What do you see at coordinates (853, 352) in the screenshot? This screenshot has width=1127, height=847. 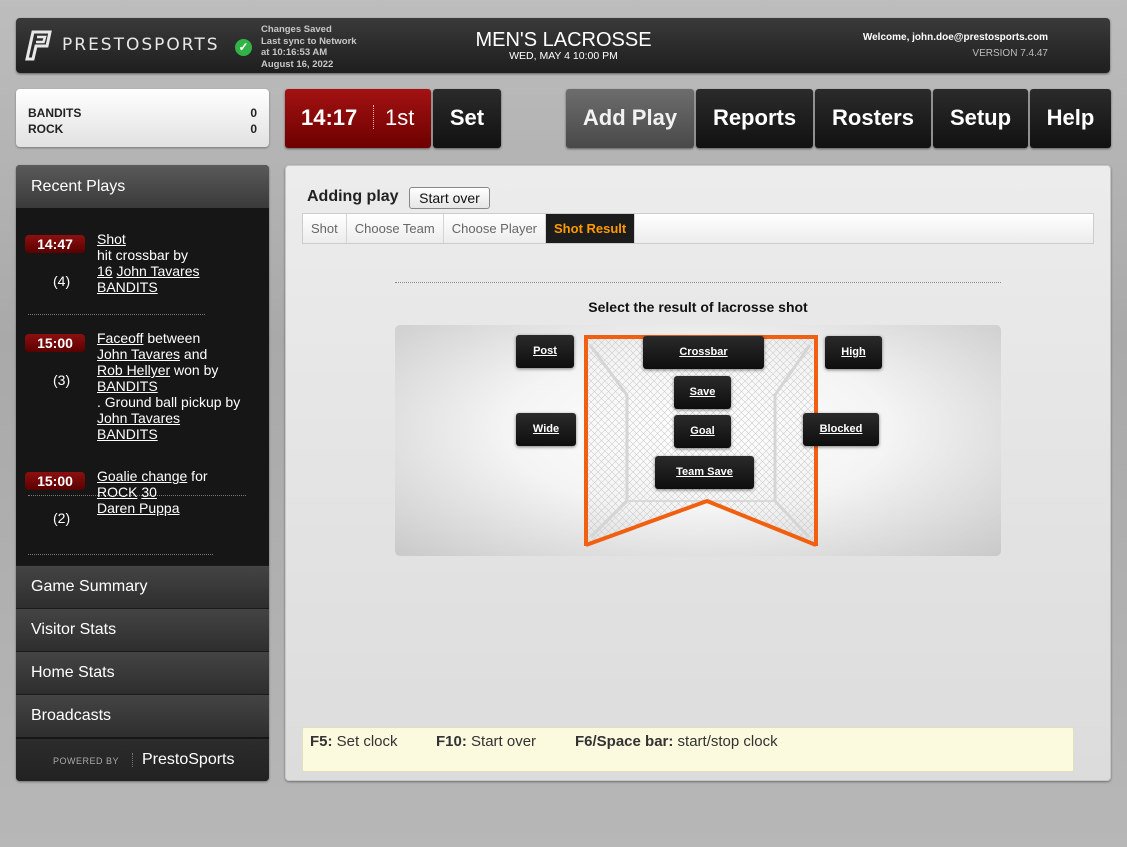 I see `result-high-button: High` at bounding box center [853, 352].